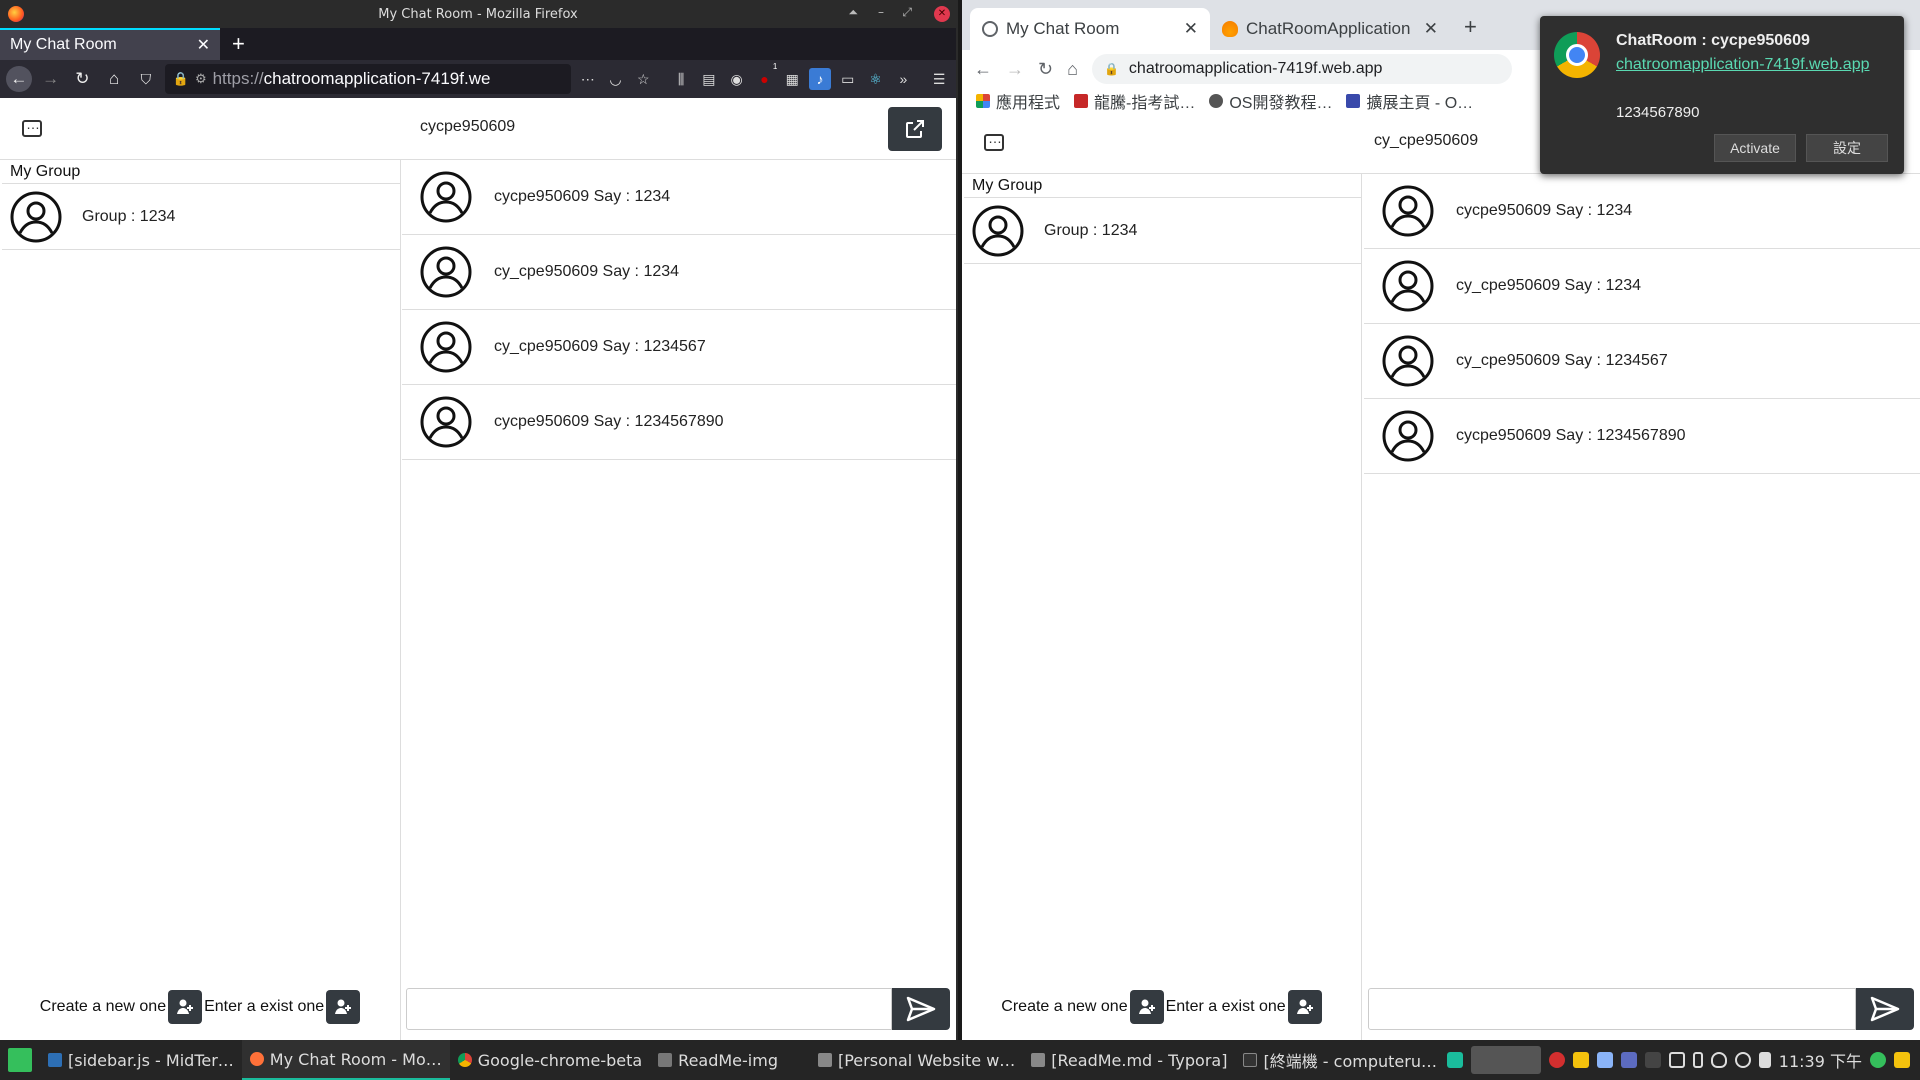 This screenshot has height=1080, width=1920. Describe the element at coordinates (201, 79) in the screenshot. I see `permissions-icon: ⚙` at that location.